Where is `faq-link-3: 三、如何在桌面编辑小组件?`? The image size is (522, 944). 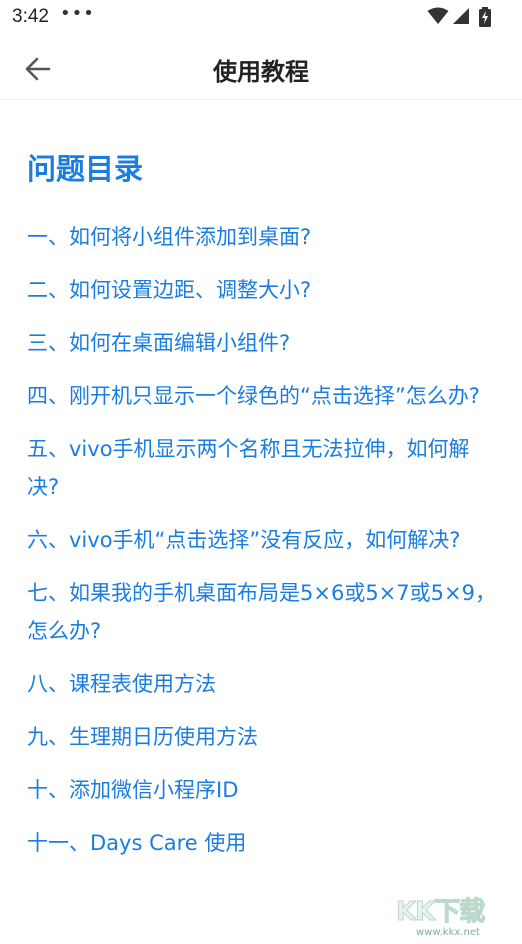
faq-link-3: 三、如何在桌面编辑小组件? is located at coordinates (263, 343).